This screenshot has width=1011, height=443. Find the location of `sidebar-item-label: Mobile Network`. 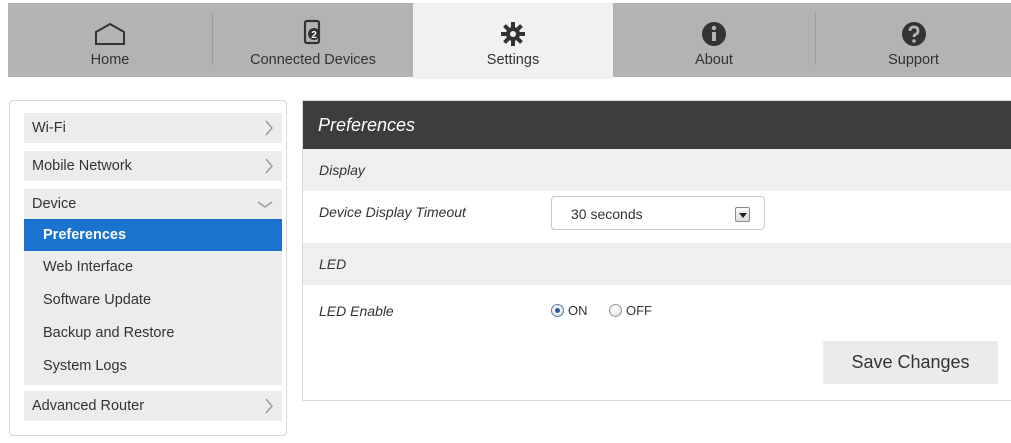

sidebar-item-label: Mobile Network is located at coordinates (82, 166).